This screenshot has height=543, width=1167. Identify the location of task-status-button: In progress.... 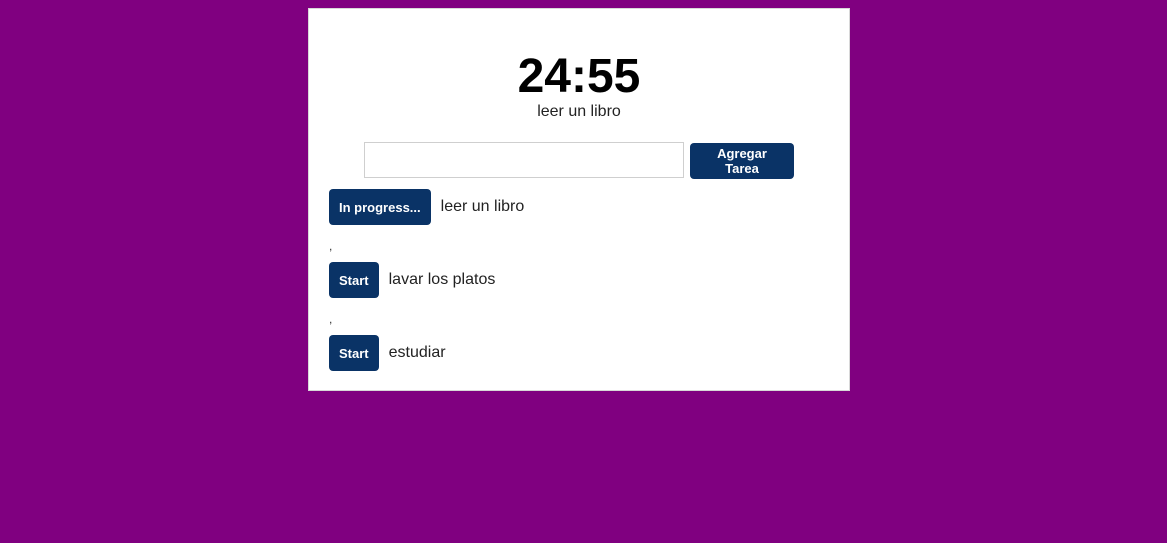
(380, 207).